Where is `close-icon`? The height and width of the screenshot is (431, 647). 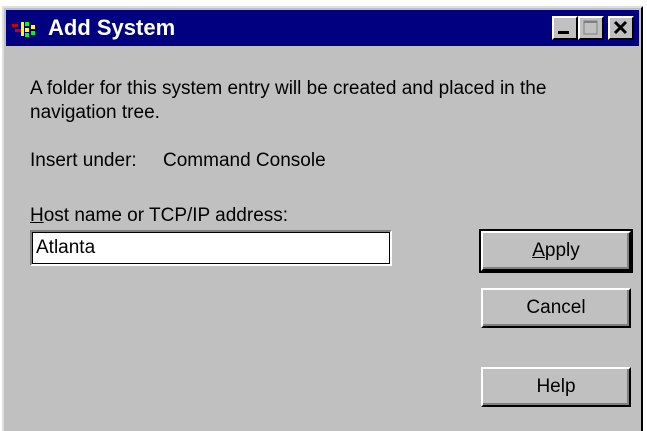 close-icon is located at coordinates (620, 27).